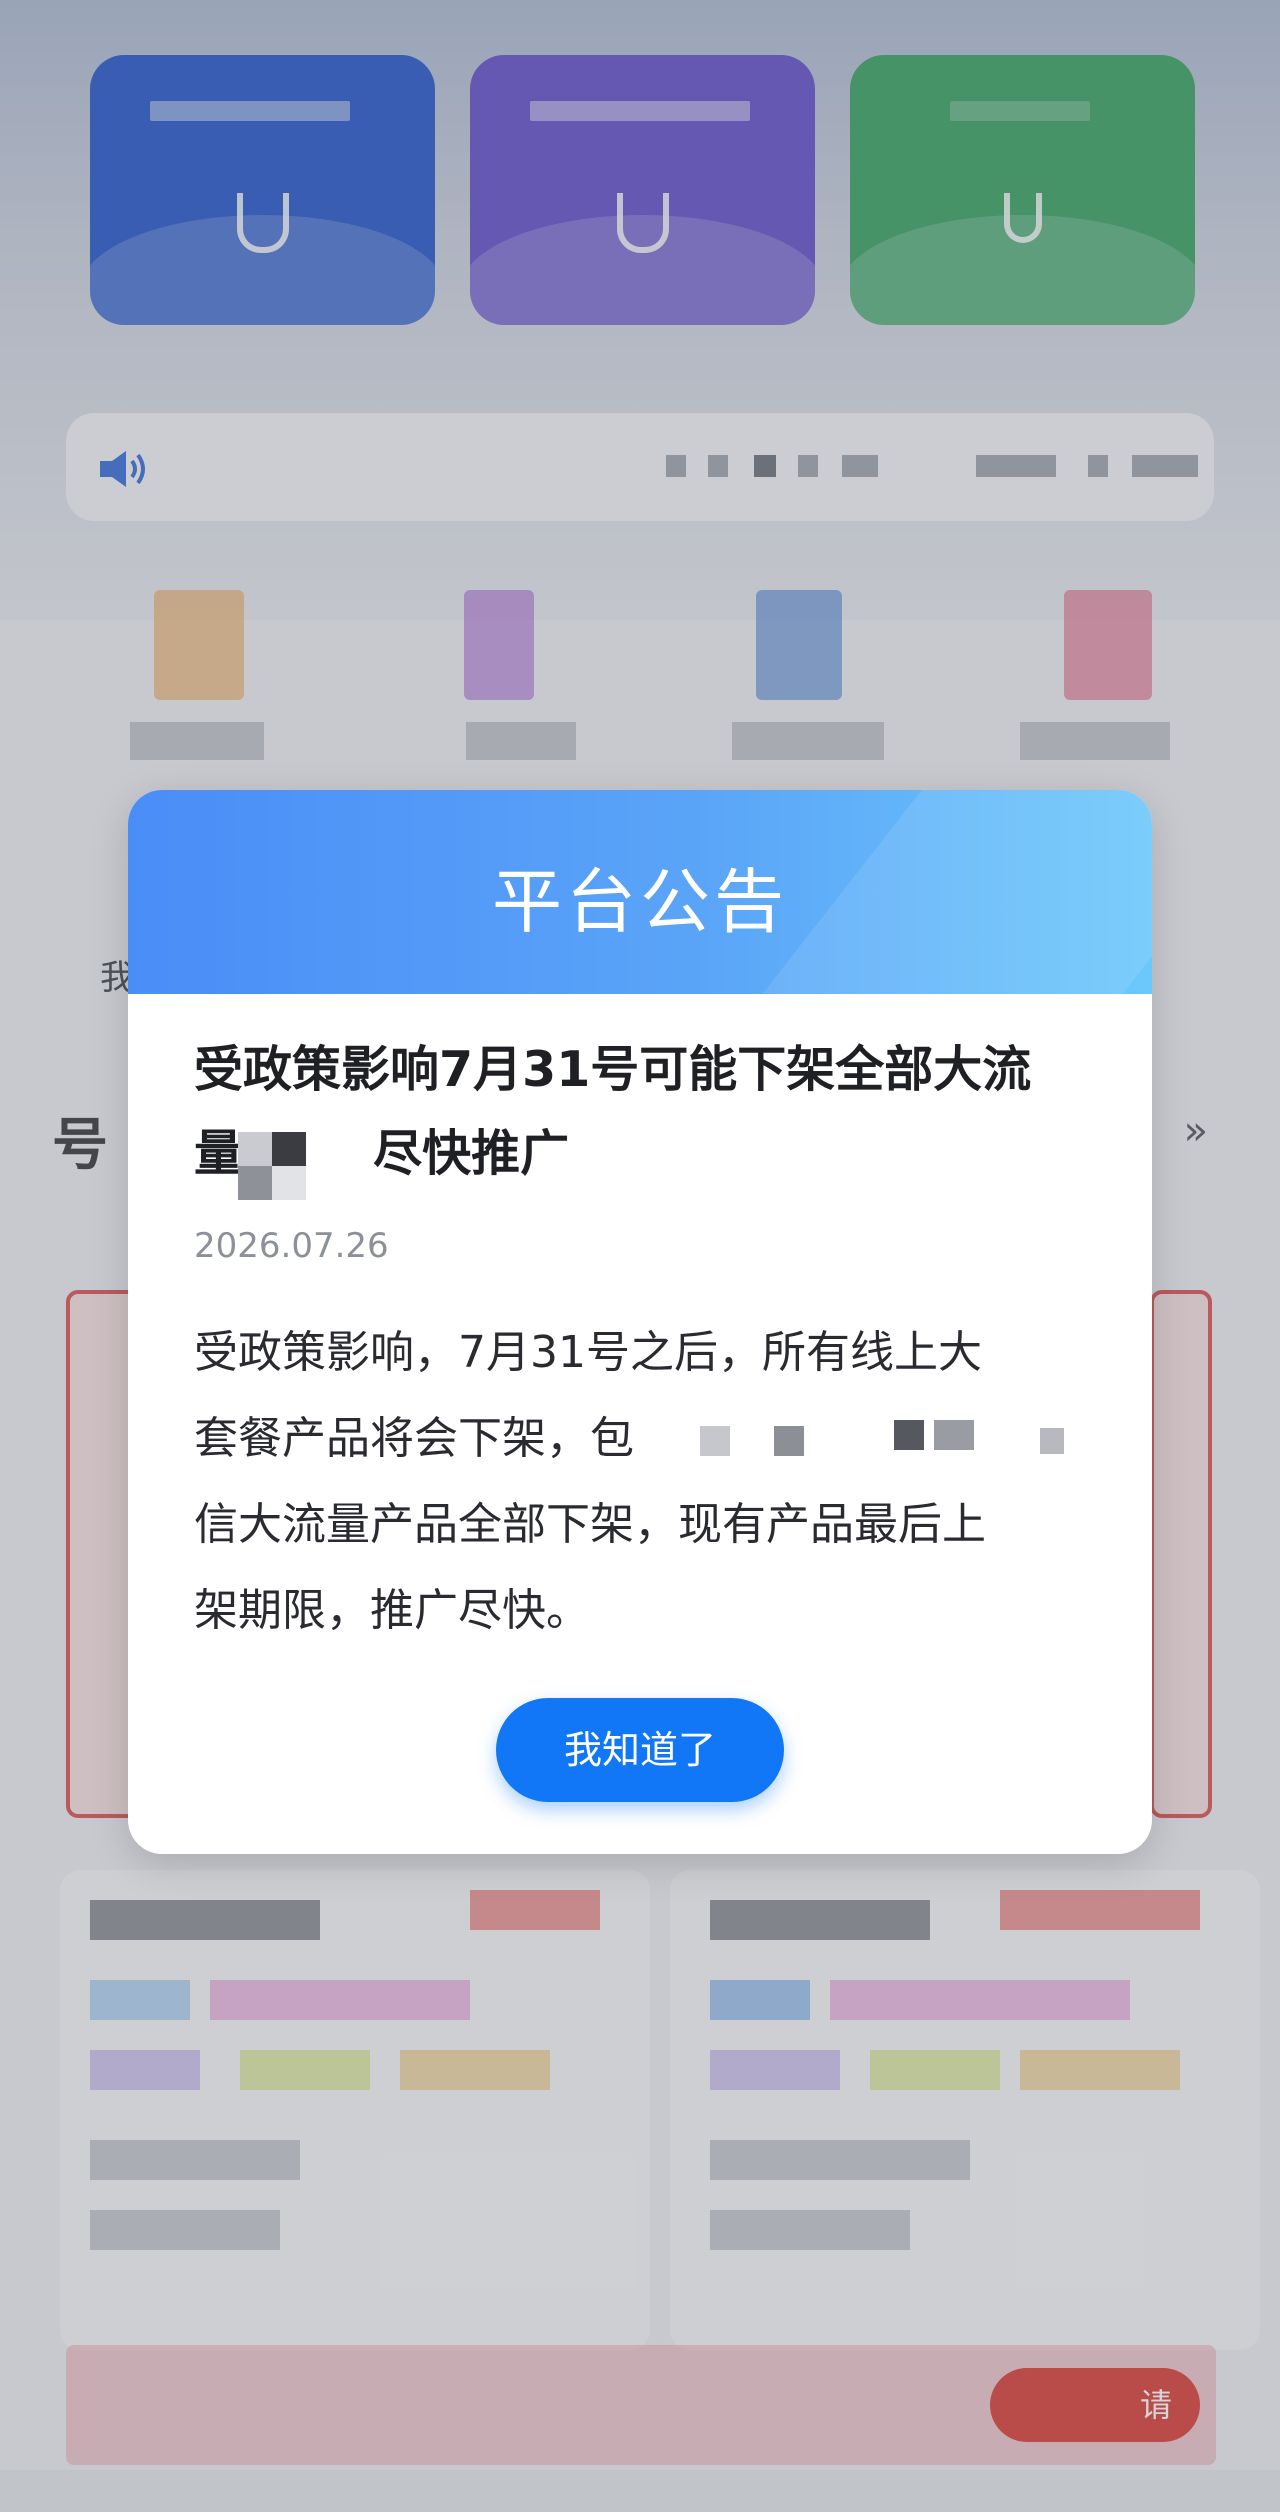 The width and height of the screenshot is (1280, 2512). Describe the element at coordinates (392, 1610) in the screenshot. I see `body-line-4: 架期限，推广尽快。` at that location.